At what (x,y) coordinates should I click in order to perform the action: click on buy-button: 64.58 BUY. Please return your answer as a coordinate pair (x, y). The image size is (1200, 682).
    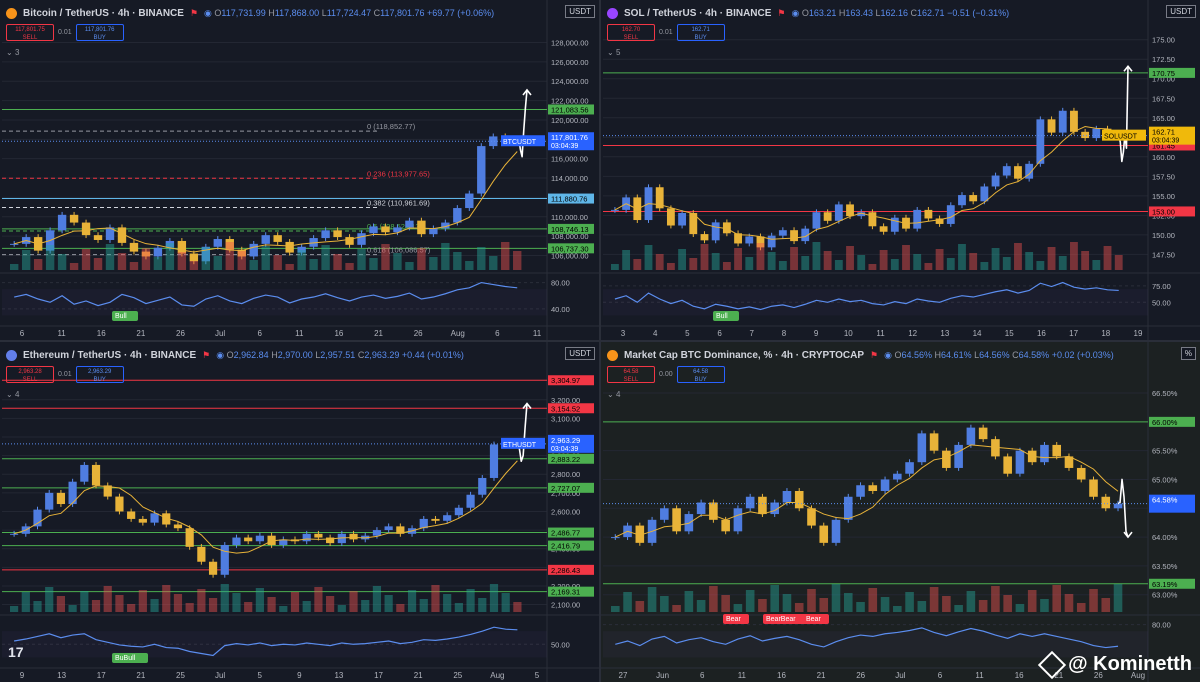
    Looking at the image, I should click on (700, 374).